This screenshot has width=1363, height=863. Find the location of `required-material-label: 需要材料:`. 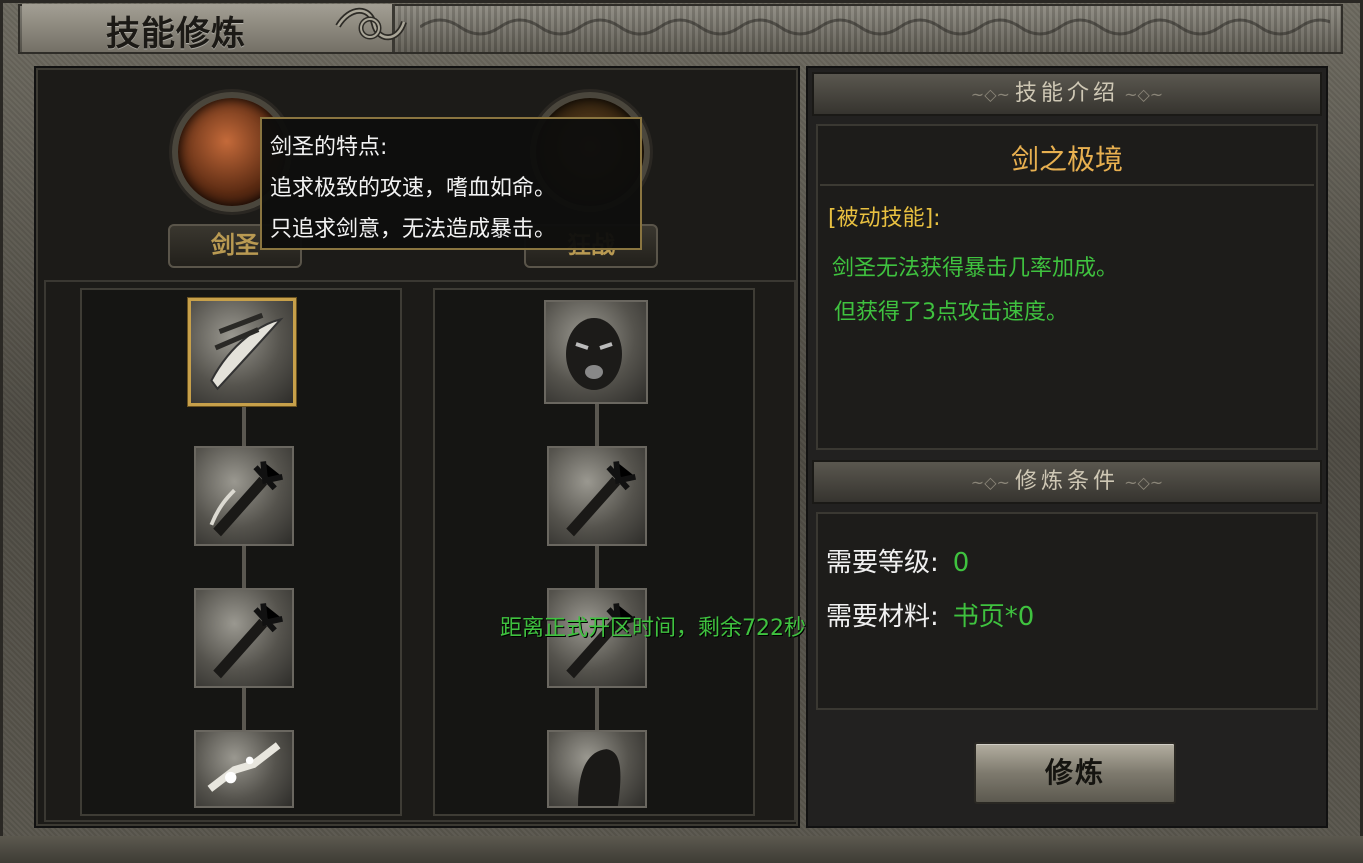

required-material-label: 需要材料: is located at coordinates (882, 617).